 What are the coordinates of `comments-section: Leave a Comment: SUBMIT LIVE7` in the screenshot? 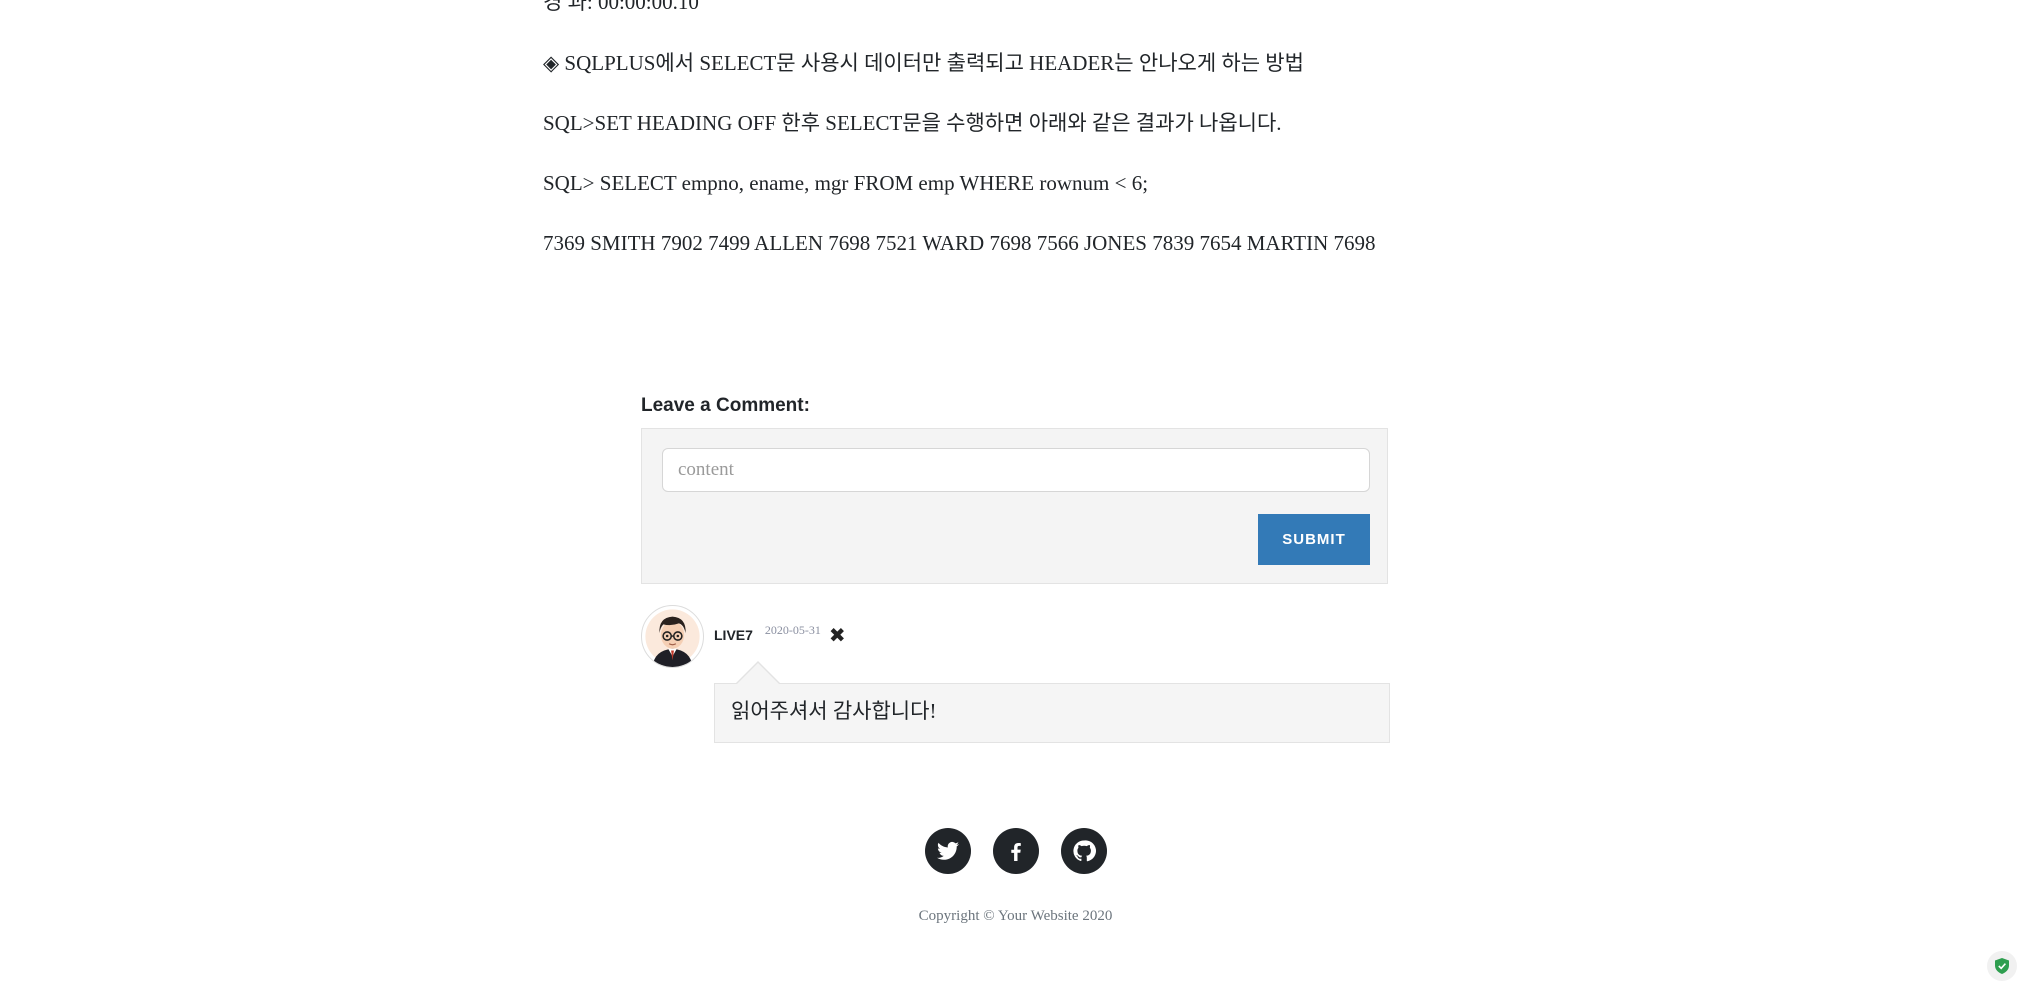 It's located at (1015, 569).